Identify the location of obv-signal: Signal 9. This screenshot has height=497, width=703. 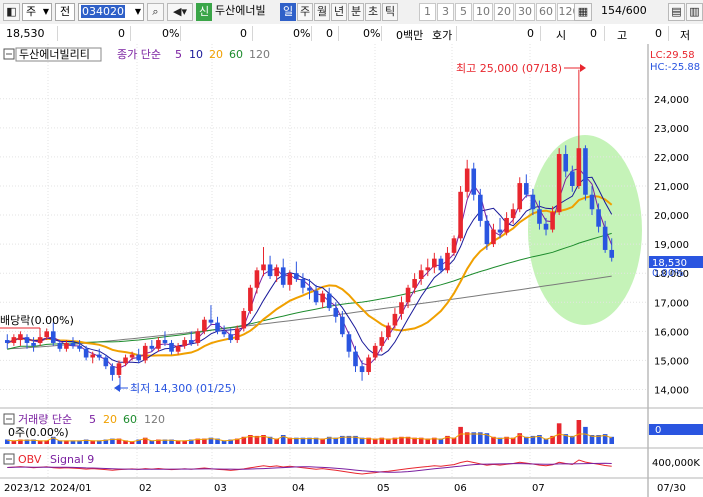
(72, 459).